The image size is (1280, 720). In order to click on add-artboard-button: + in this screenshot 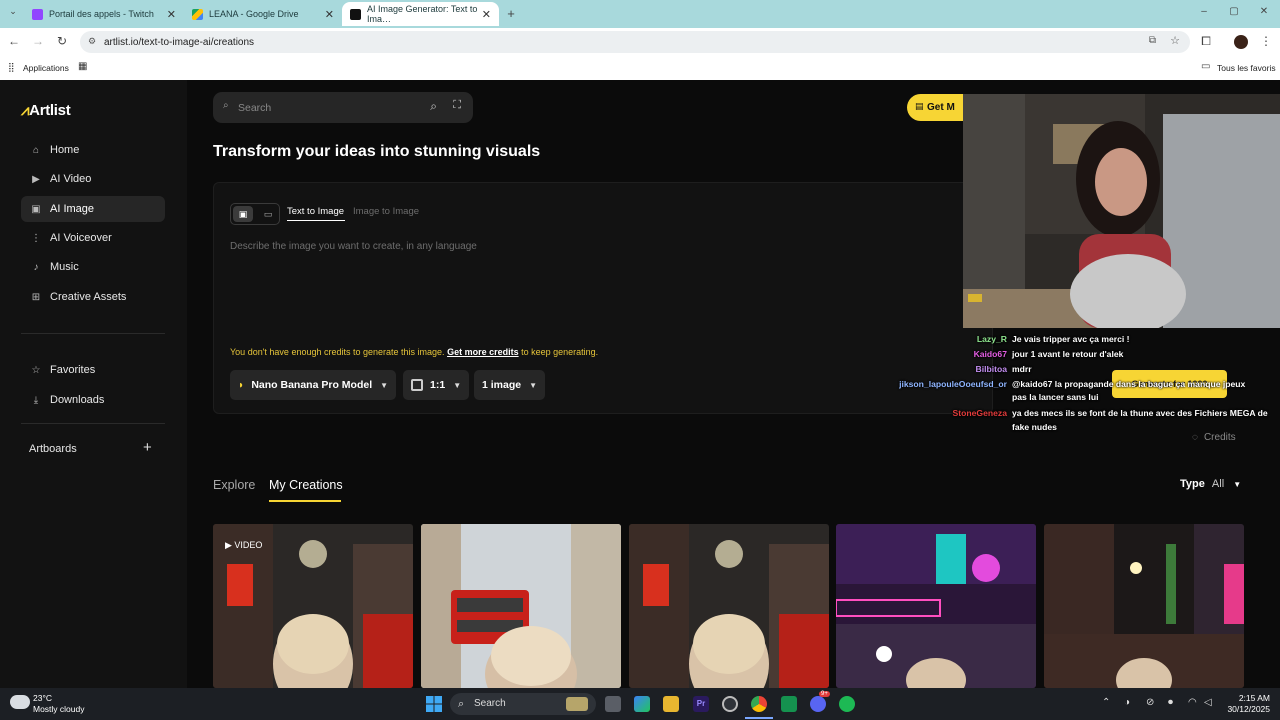, I will do `click(147, 447)`.